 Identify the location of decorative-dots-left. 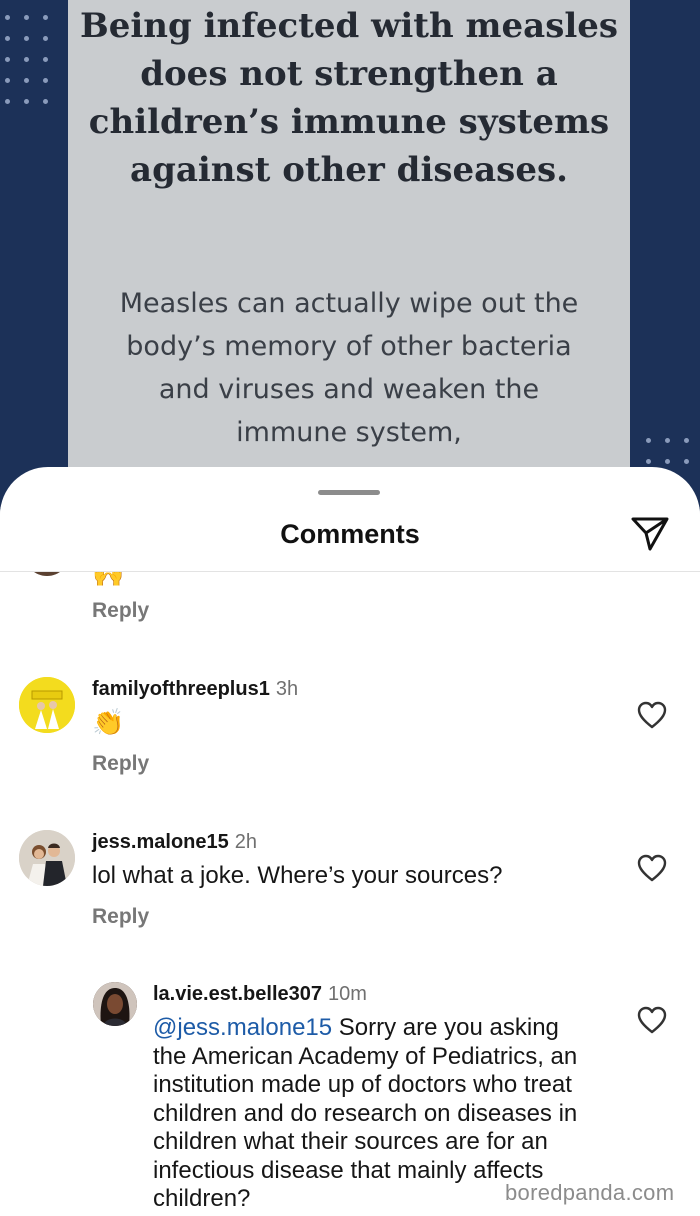
(30, 55).